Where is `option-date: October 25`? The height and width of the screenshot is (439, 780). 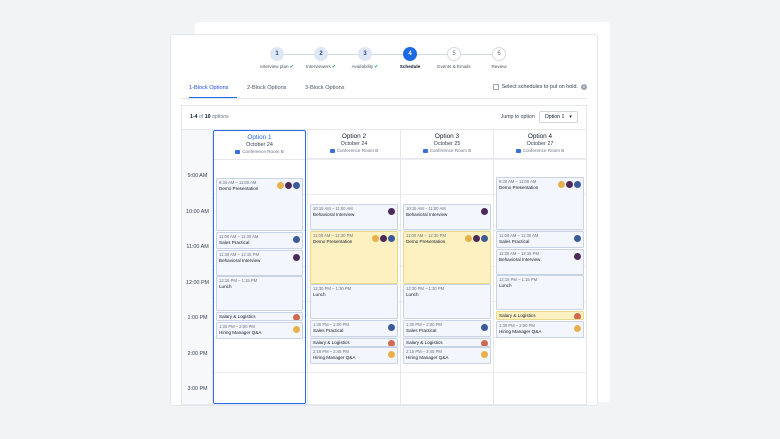
option-date: October 25 is located at coordinates (447, 144).